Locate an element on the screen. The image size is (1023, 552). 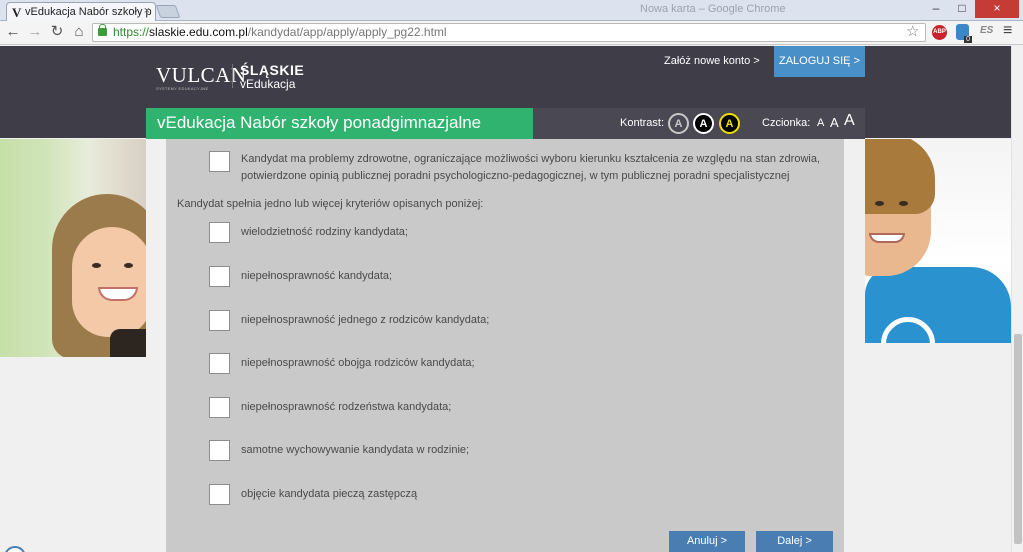
browser-tab: V vEdukacja Nabór szkoły p × is located at coordinates (81, 11).